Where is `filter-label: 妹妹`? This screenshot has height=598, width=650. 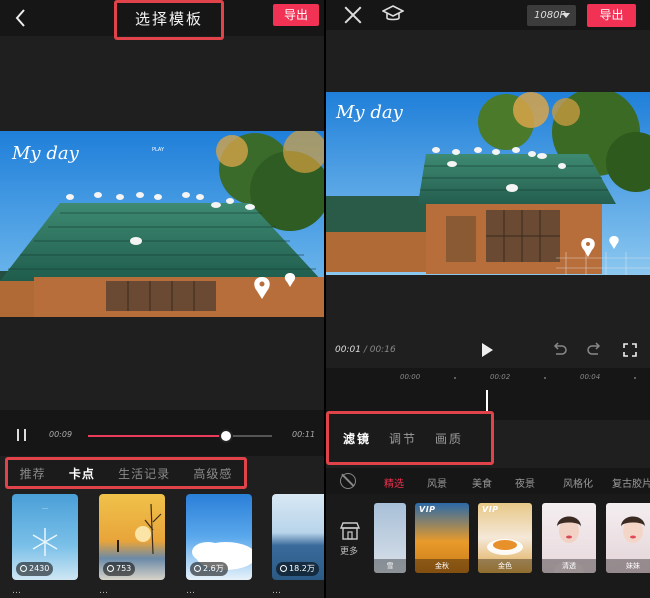
filter-label: 妹妹 is located at coordinates (628, 566).